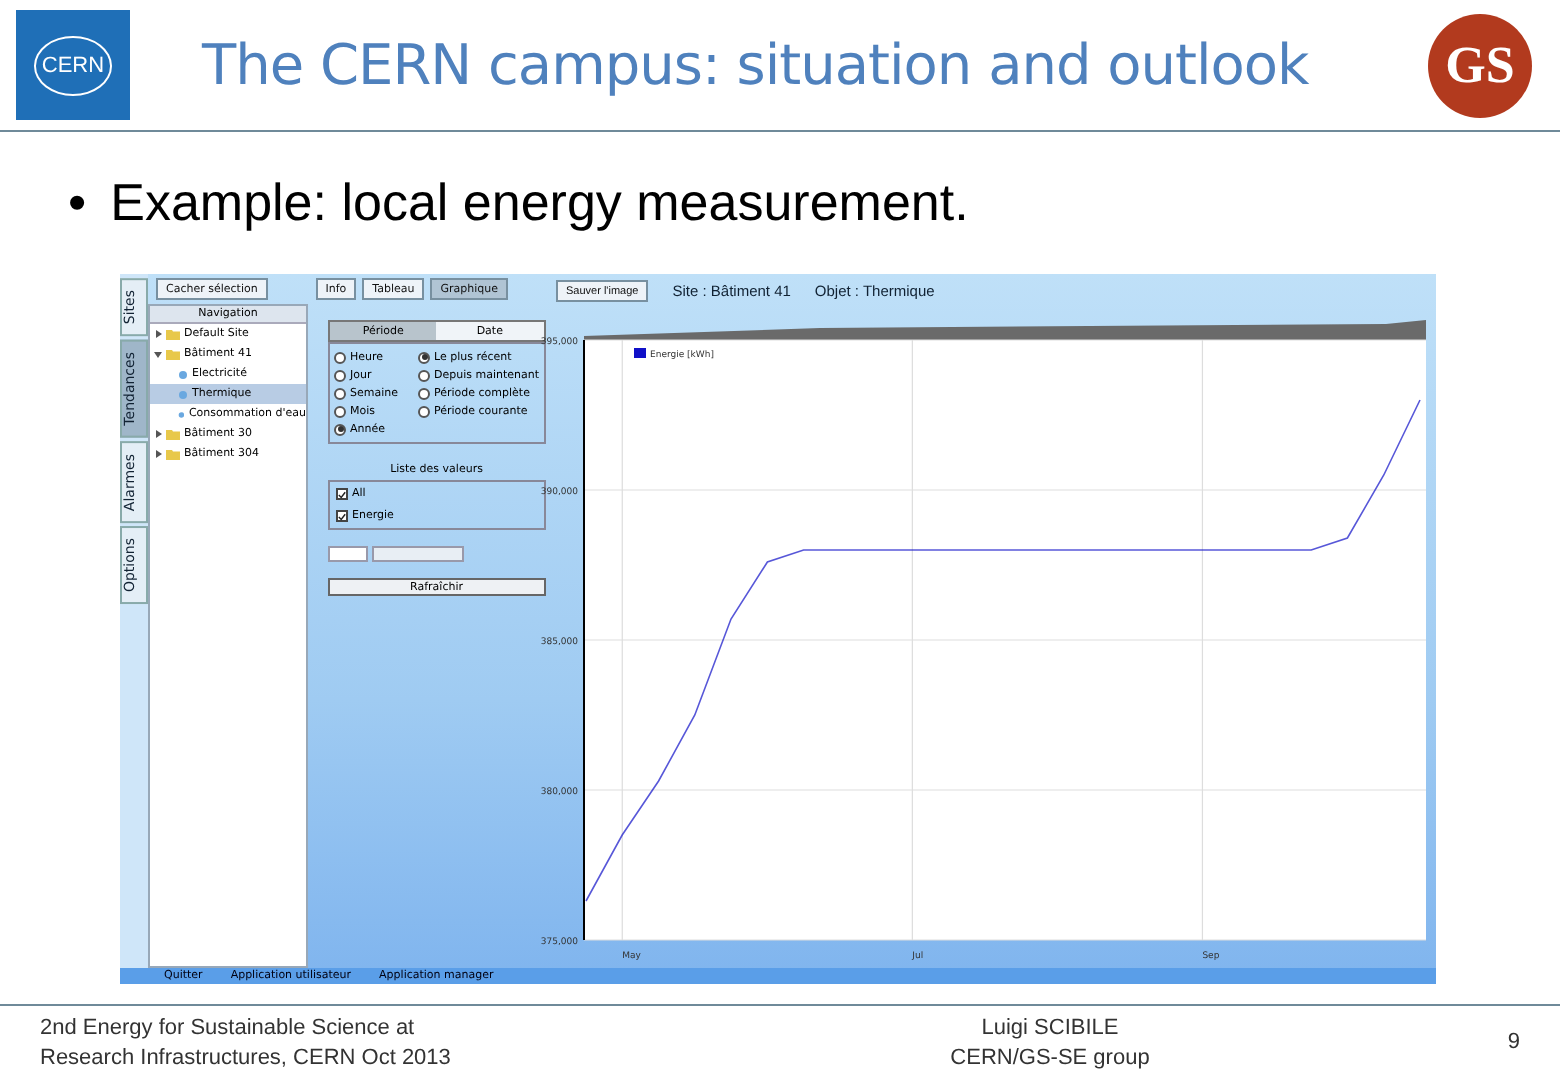 This screenshot has height=1080, width=1560. Describe the element at coordinates (370, 1043) in the screenshot. I see `event-footer: 2nd Energy for Sustainable Science at Research Infrastructures, CERN Oct 2013` at that location.